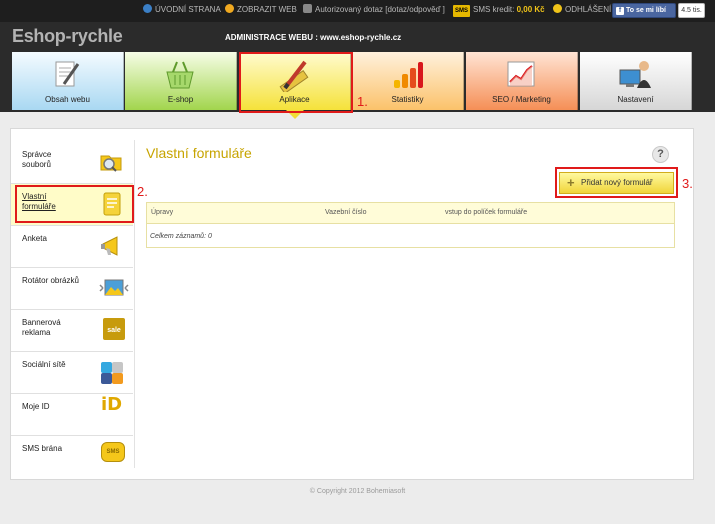 This screenshot has height=524, width=715. What do you see at coordinates (408, 75) in the screenshot?
I see `bar-chart-icon` at bounding box center [408, 75].